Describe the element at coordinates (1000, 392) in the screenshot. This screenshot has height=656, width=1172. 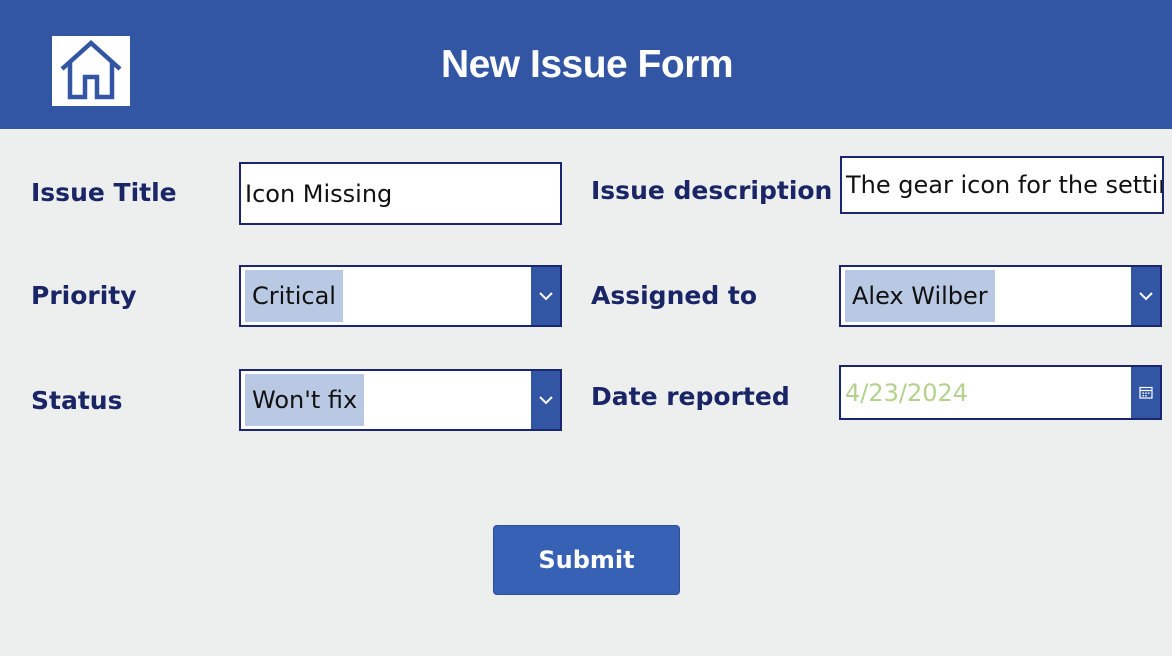
I see `date-reported-picker: 4/23/2024` at that location.